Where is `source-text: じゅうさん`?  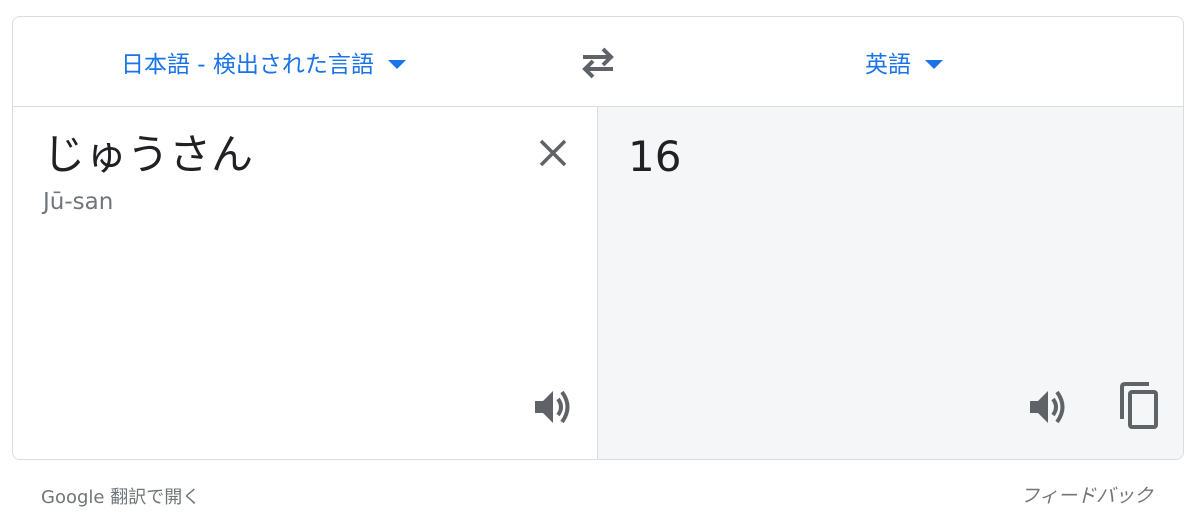 source-text: じゅうさん is located at coordinates (148, 155).